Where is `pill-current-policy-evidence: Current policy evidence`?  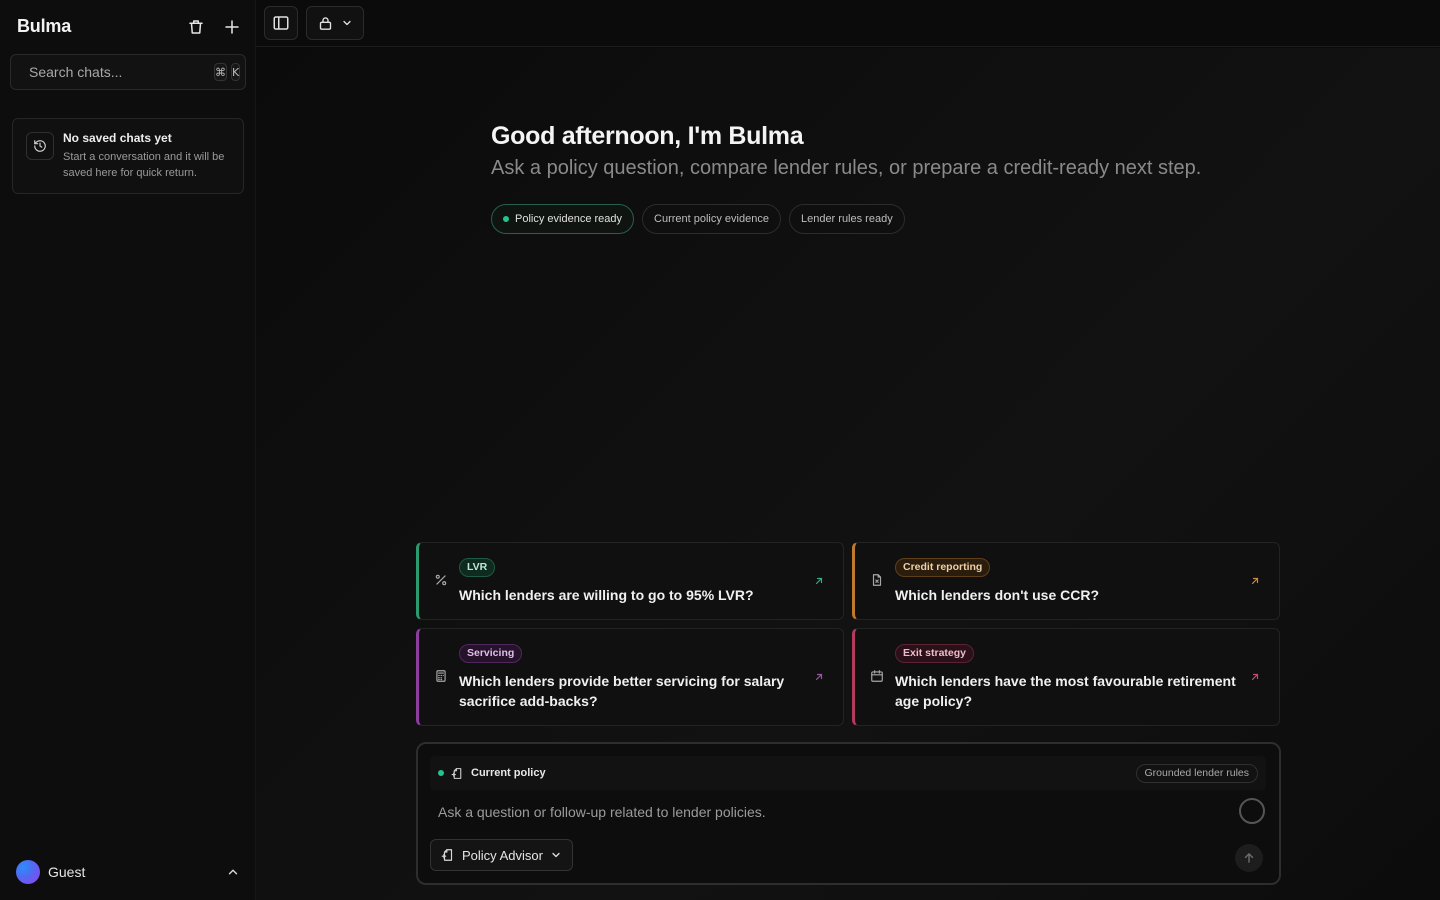
pill-current-policy-evidence: Current policy evidence is located at coordinates (711, 219).